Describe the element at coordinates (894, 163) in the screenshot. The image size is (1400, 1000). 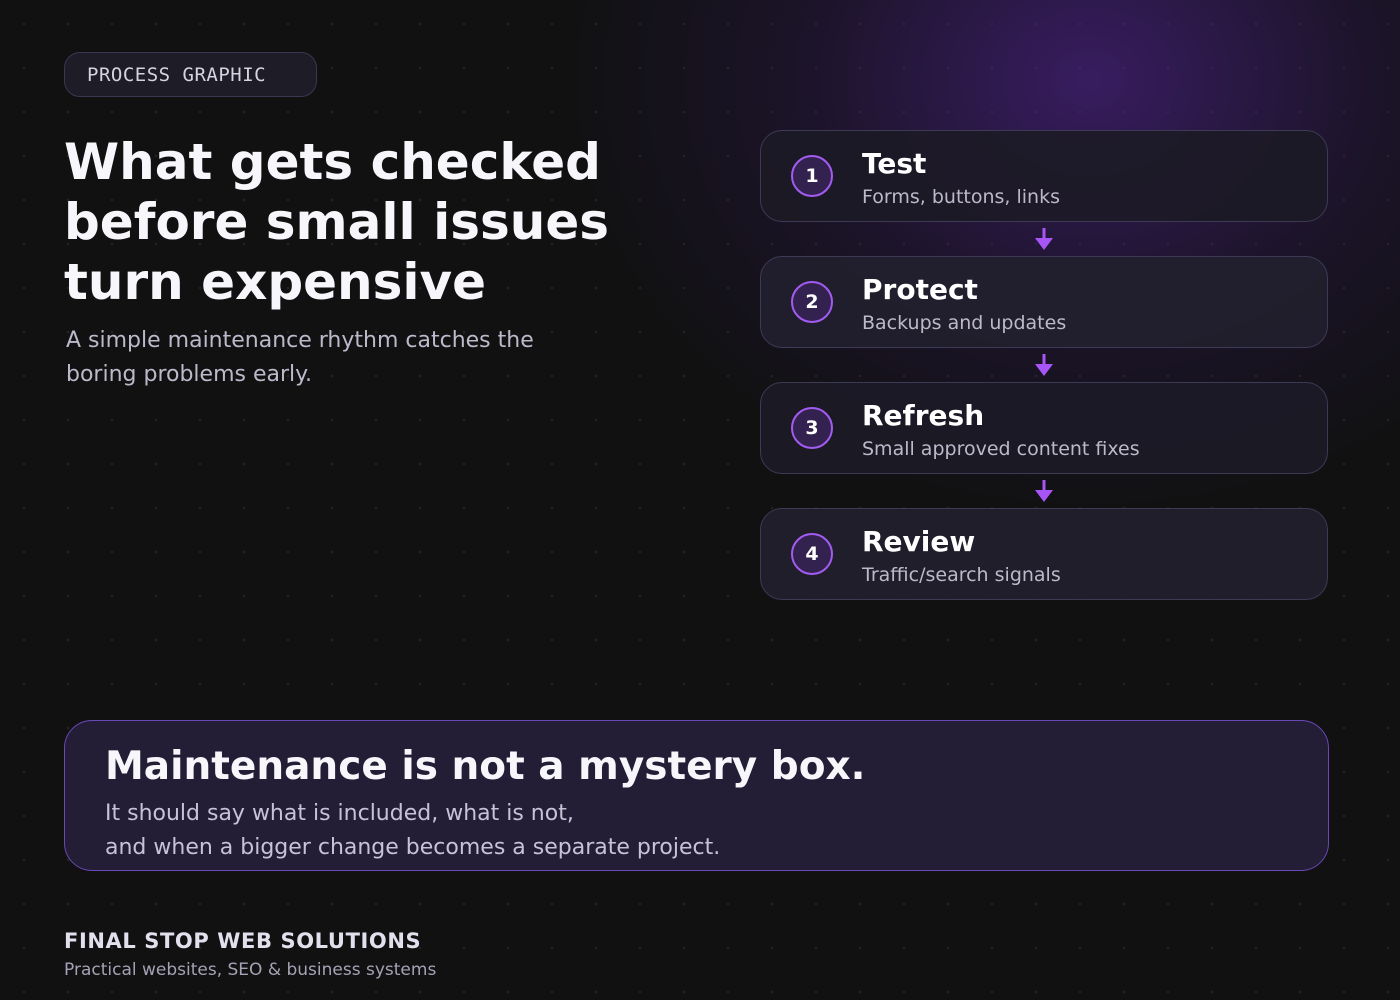
I see `step-title: Test` at that location.